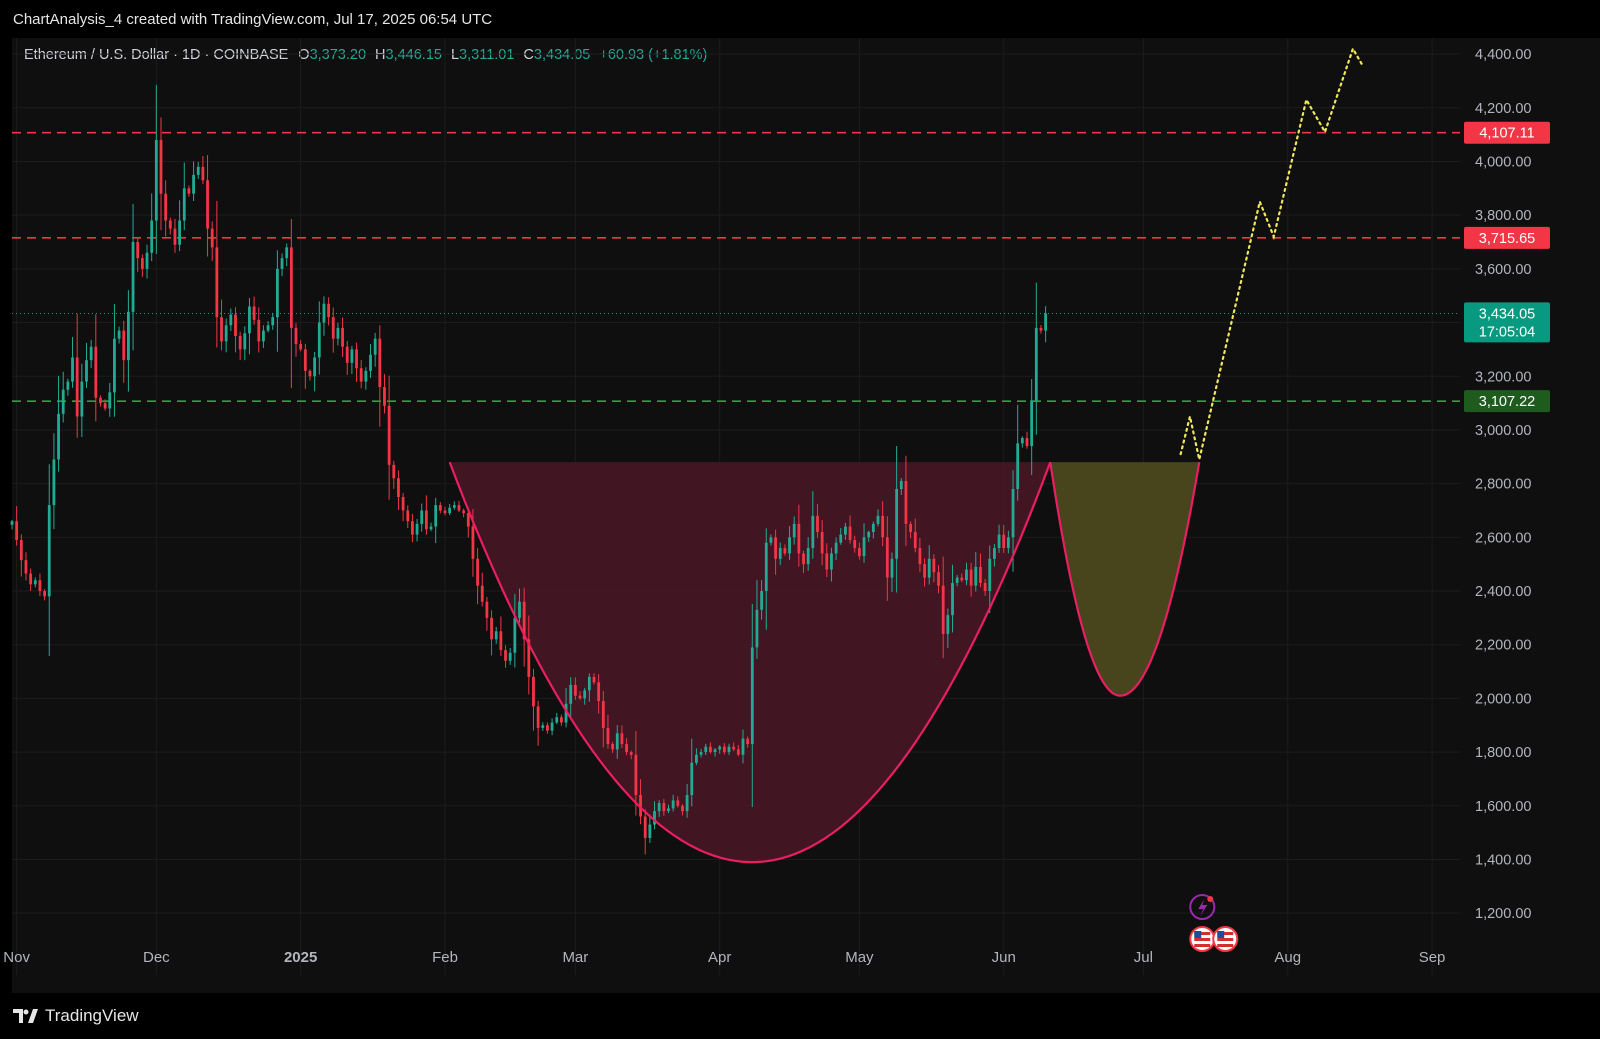 The image size is (1600, 1039). What do you see at coordinates (25, 1016) in the screenshot?
I see `tradingview-logo-icon` at bounding box center [25, 1016].